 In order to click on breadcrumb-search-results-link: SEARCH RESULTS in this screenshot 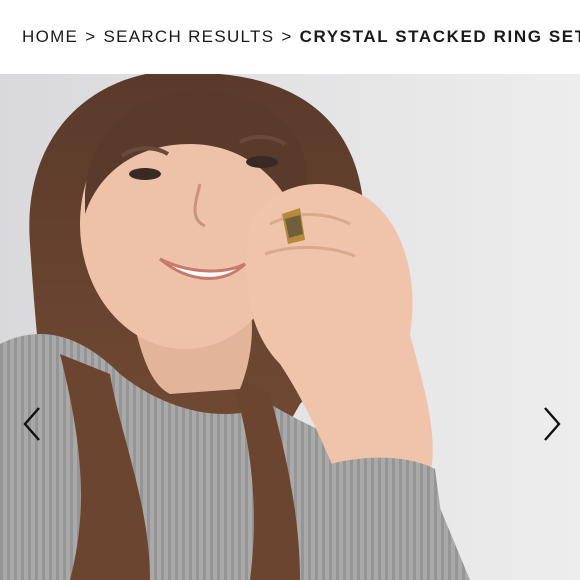, I will do `click(188, 37)`.